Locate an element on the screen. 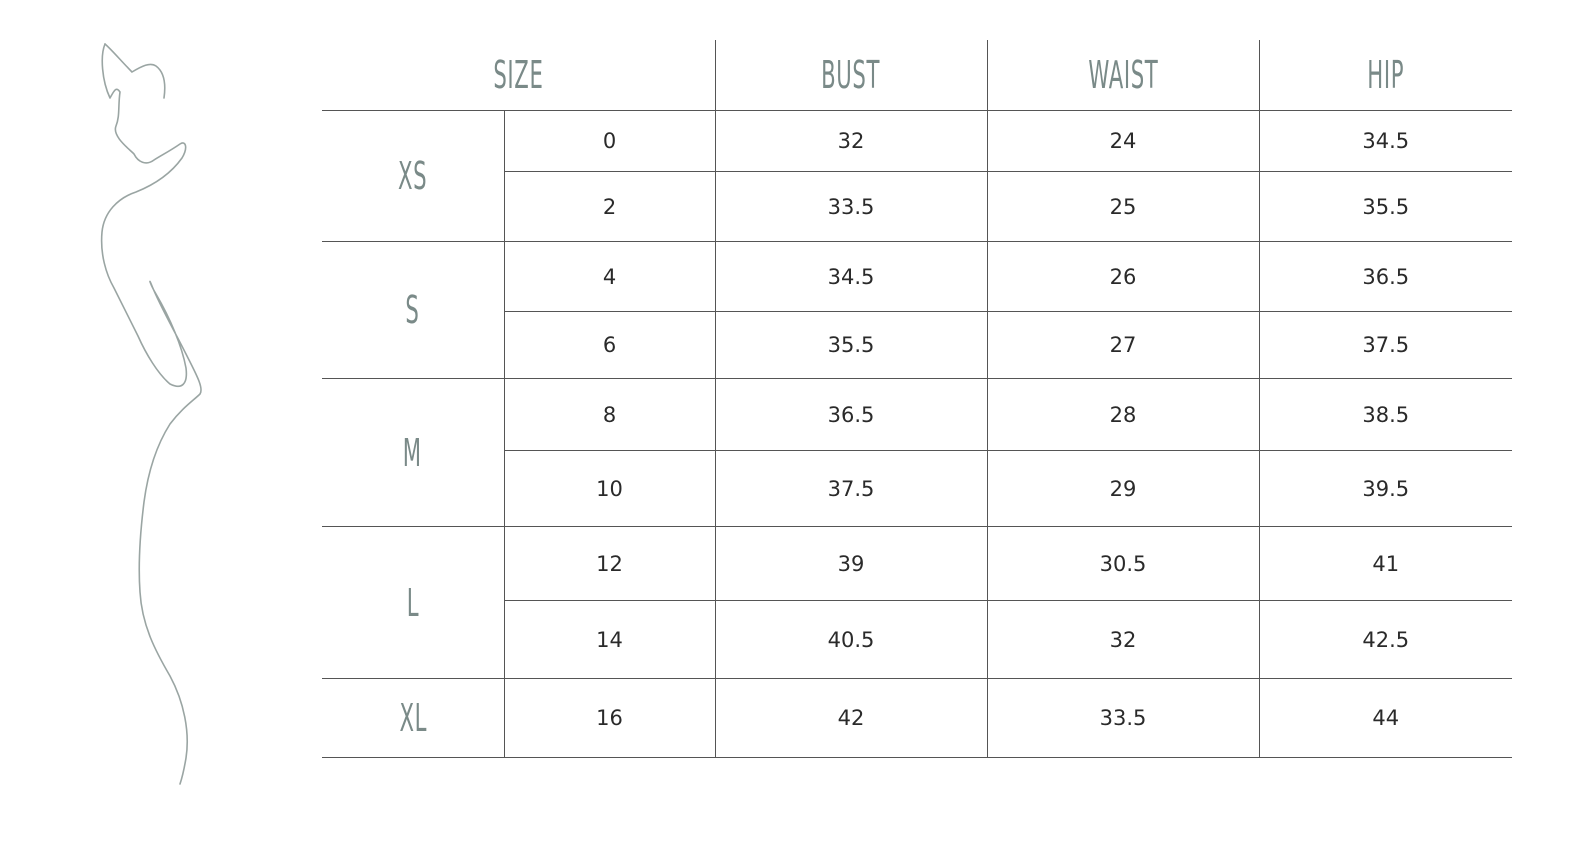 The width and height of the screenshot is (1580, 842). hip-cell: 39.5 is located at coordinates (1385, 488).